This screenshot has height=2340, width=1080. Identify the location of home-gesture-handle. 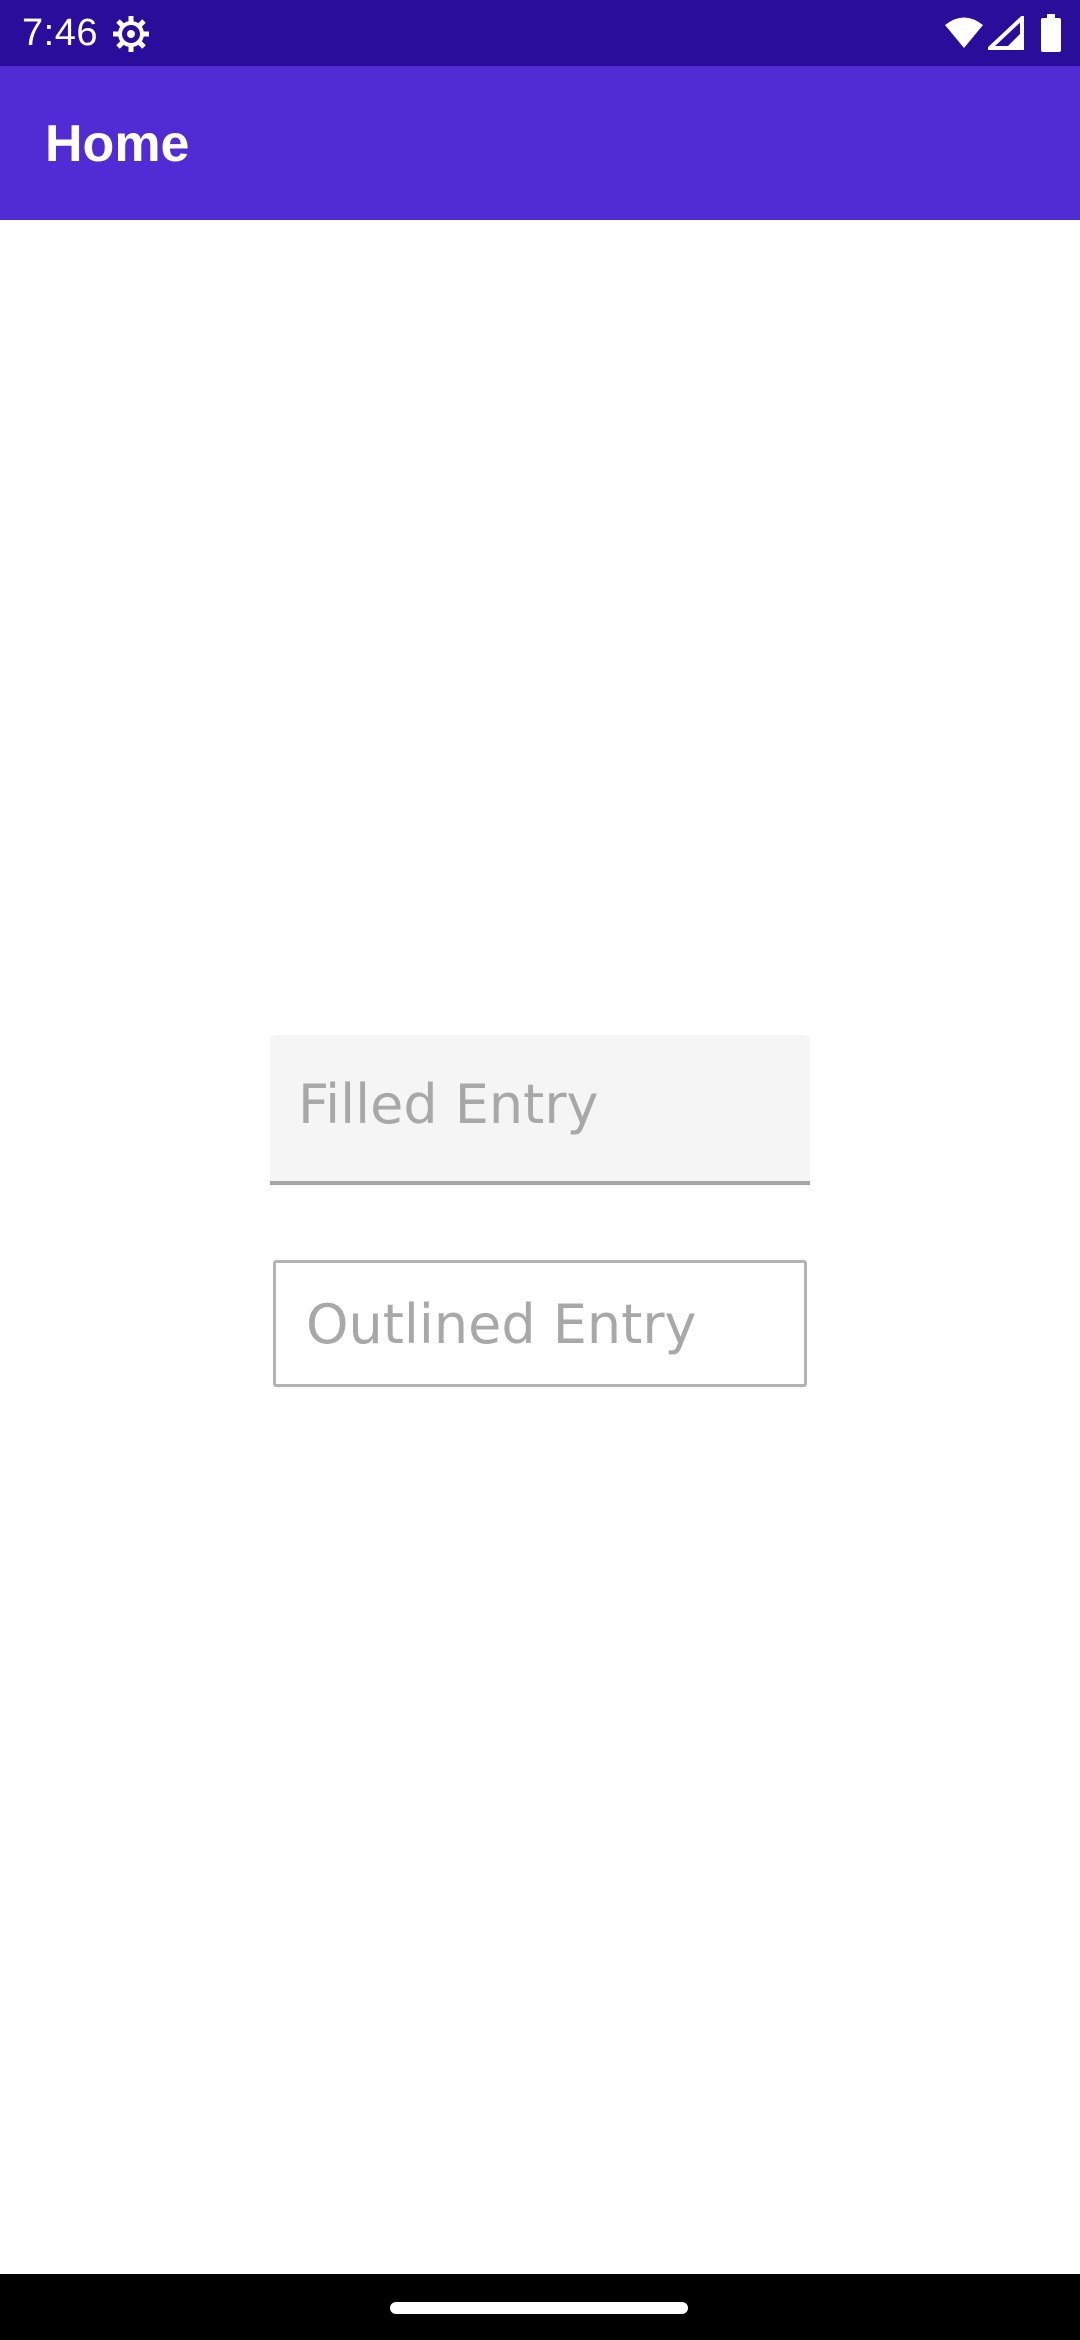
(539, 2308).